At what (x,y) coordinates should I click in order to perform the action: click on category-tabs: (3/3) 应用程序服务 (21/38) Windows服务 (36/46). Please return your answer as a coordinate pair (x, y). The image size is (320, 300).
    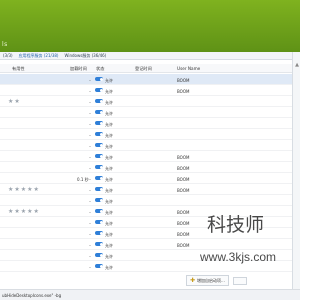
    Looking at the image, I should click on (146, 56).